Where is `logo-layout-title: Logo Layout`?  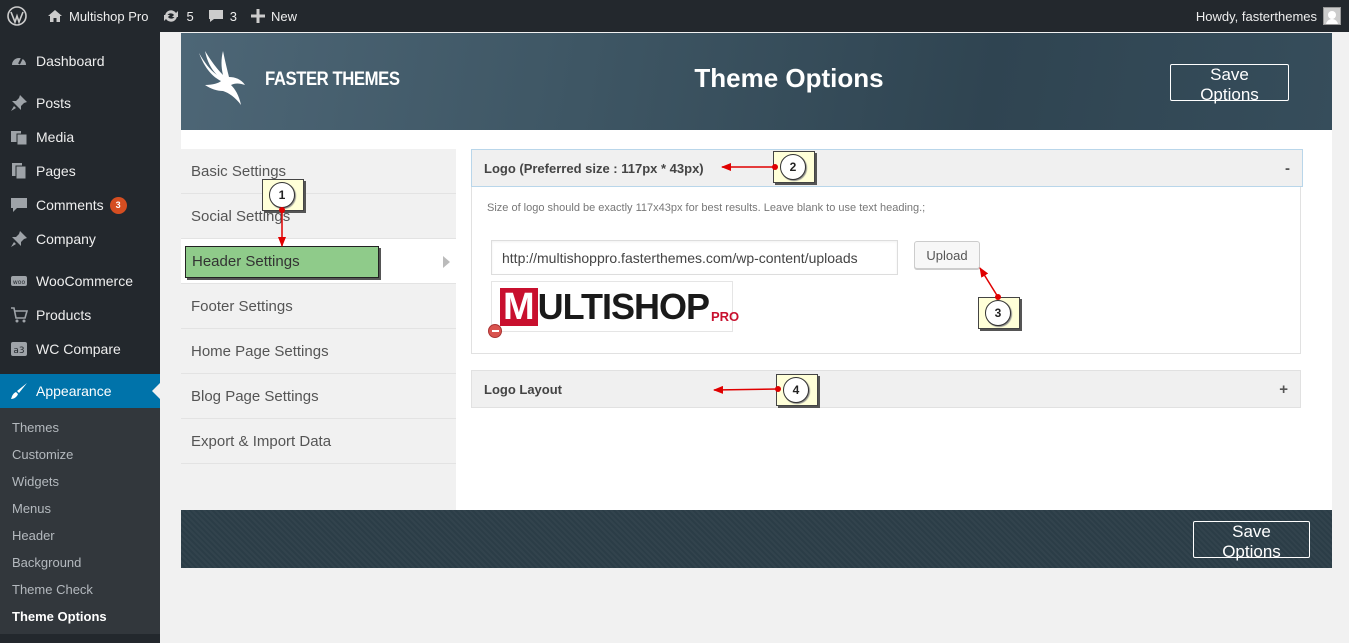 logo-layout-title: Logo Layout is located at coordinates (523, 389).